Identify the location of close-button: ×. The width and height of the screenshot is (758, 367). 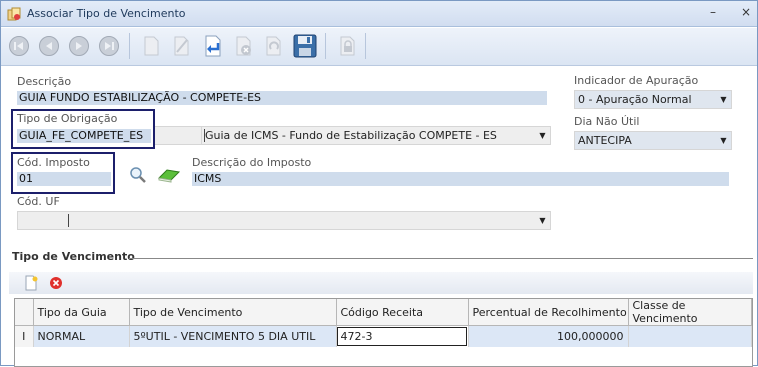
(746, 13).